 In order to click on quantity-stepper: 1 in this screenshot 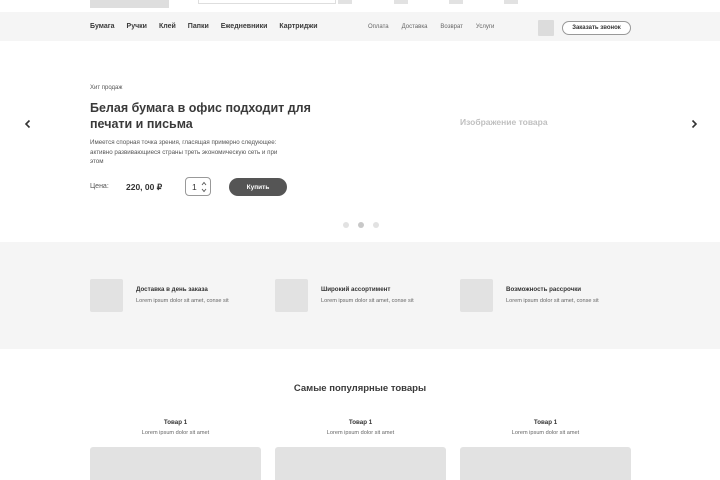, I will do `click(198, 186)`.